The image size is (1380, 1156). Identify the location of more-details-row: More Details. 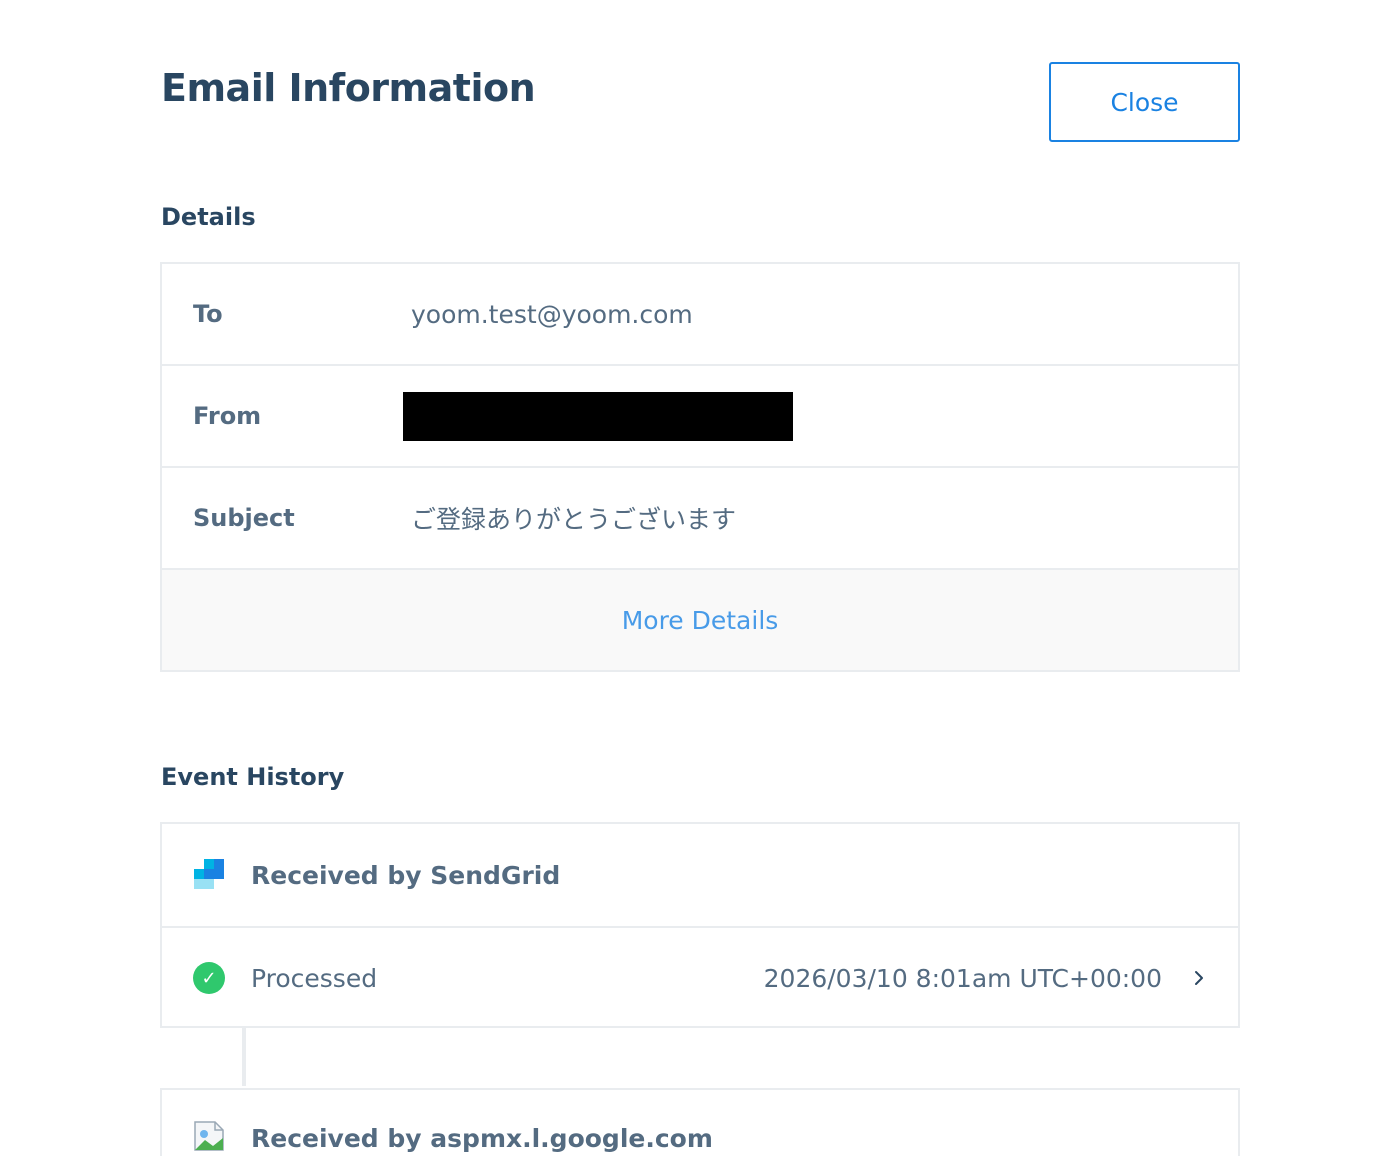
(700, 620).